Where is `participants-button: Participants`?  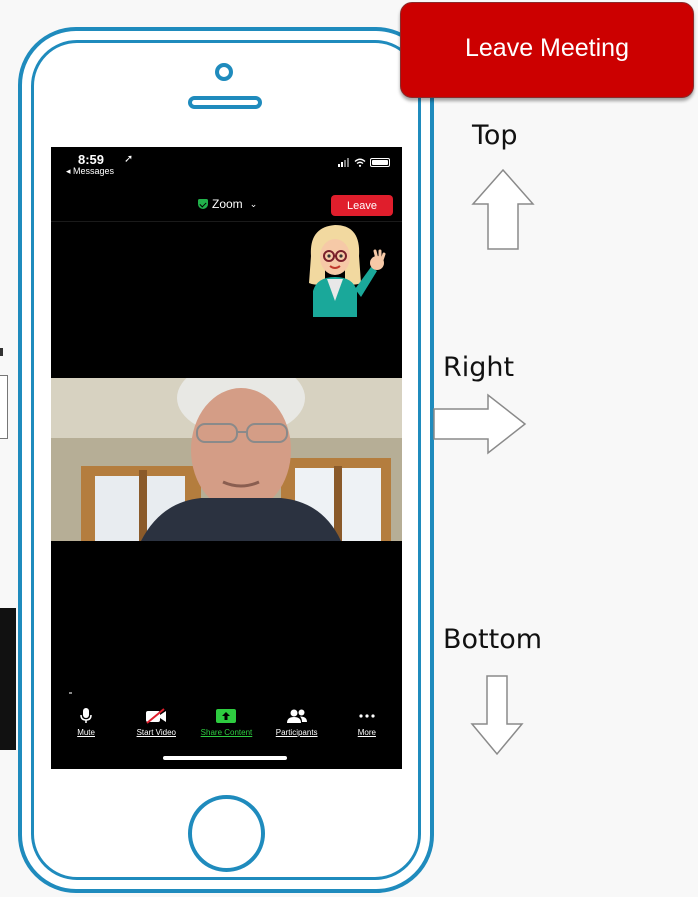 participants-button: Participants is located at coordinates (297, 720).